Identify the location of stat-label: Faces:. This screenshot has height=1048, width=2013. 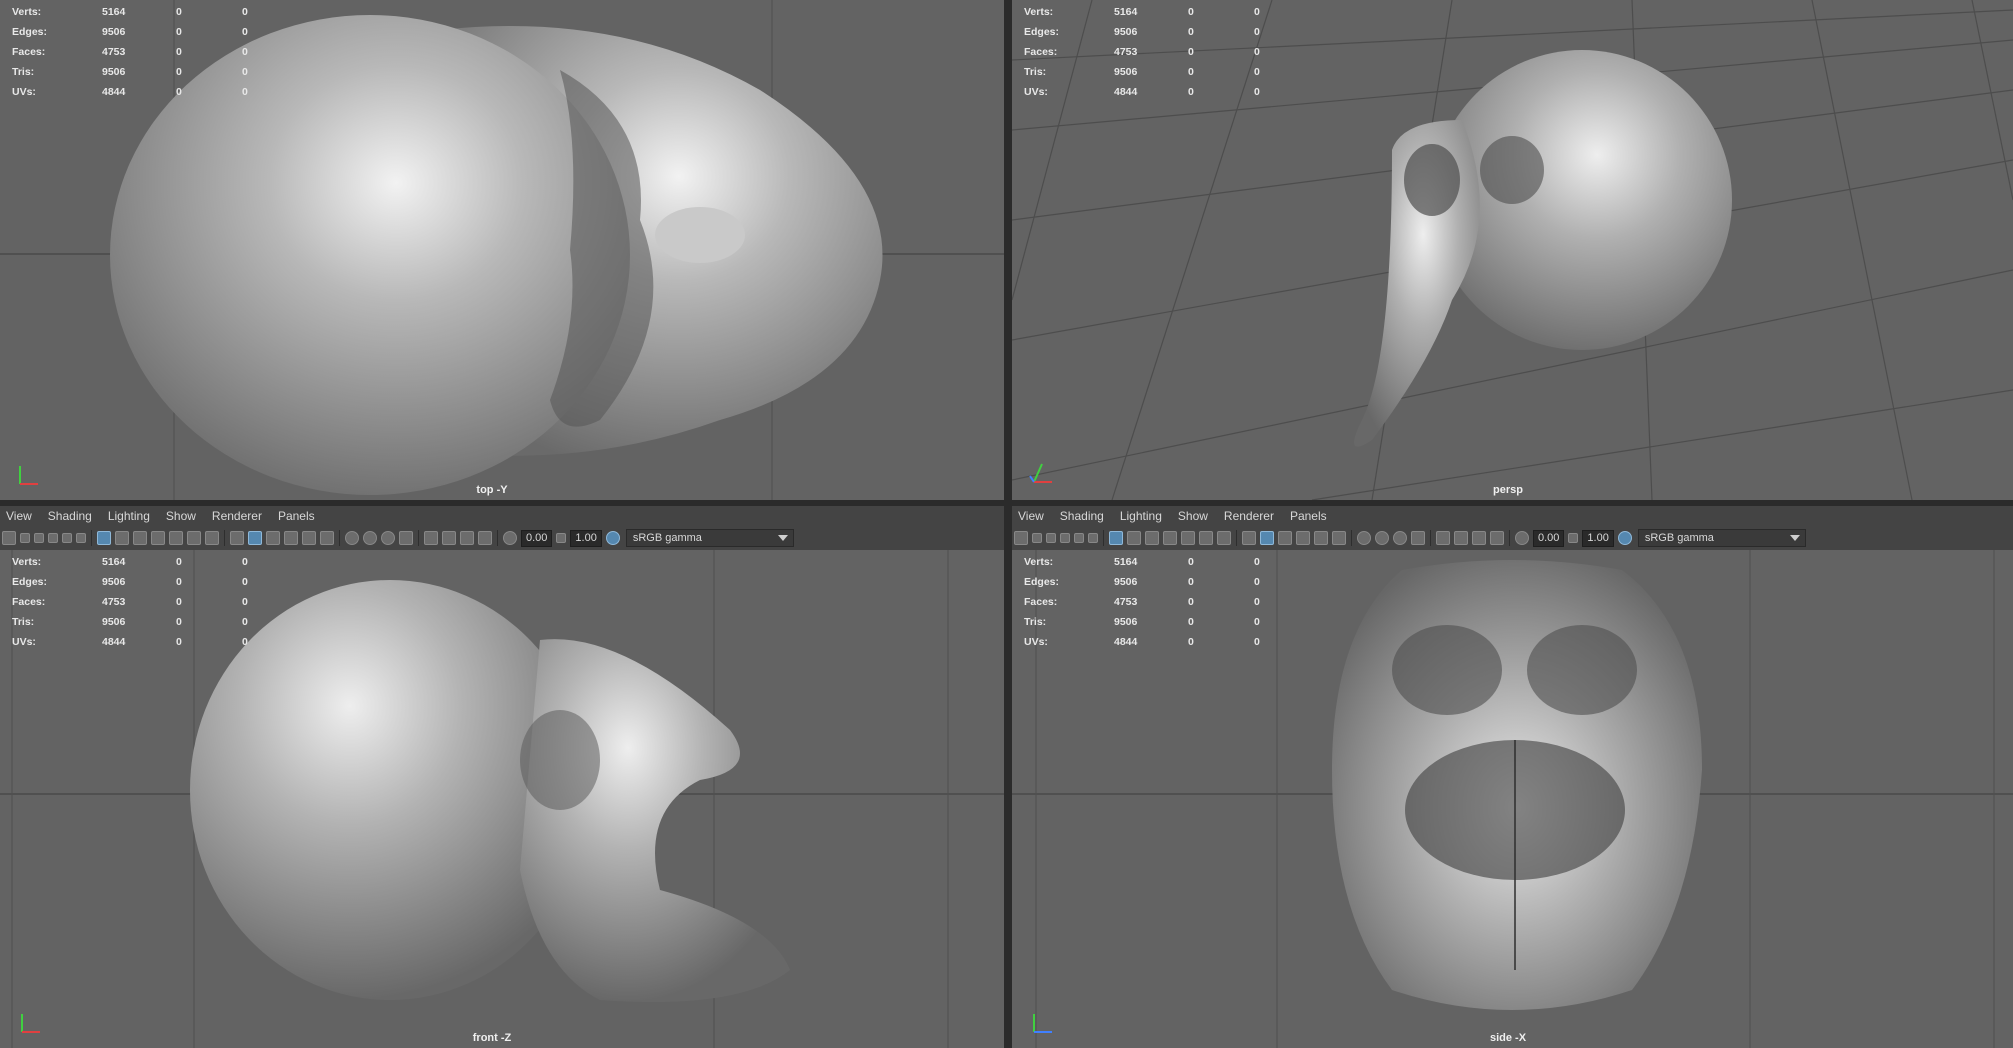
(1041, 602).